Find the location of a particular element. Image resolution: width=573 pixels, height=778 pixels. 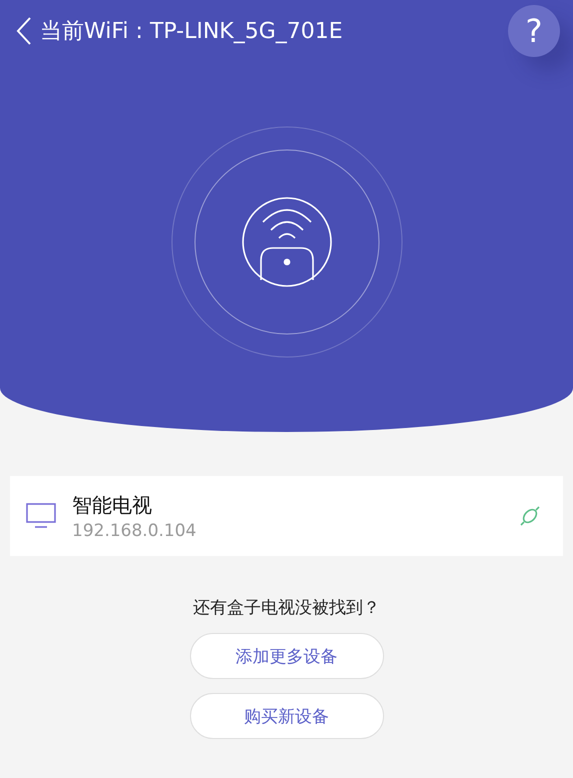

prompt-text: 还有盒子电视没被找到？ is located at coordinates (286, 608).